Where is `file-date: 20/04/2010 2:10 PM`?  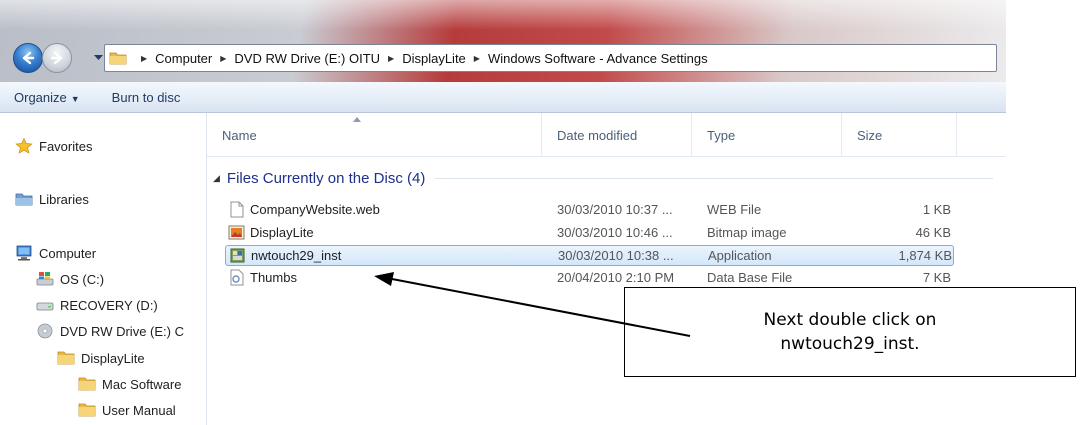 file-date: 20/04/2010 2:10 PM is located at coordinates (616, 277).